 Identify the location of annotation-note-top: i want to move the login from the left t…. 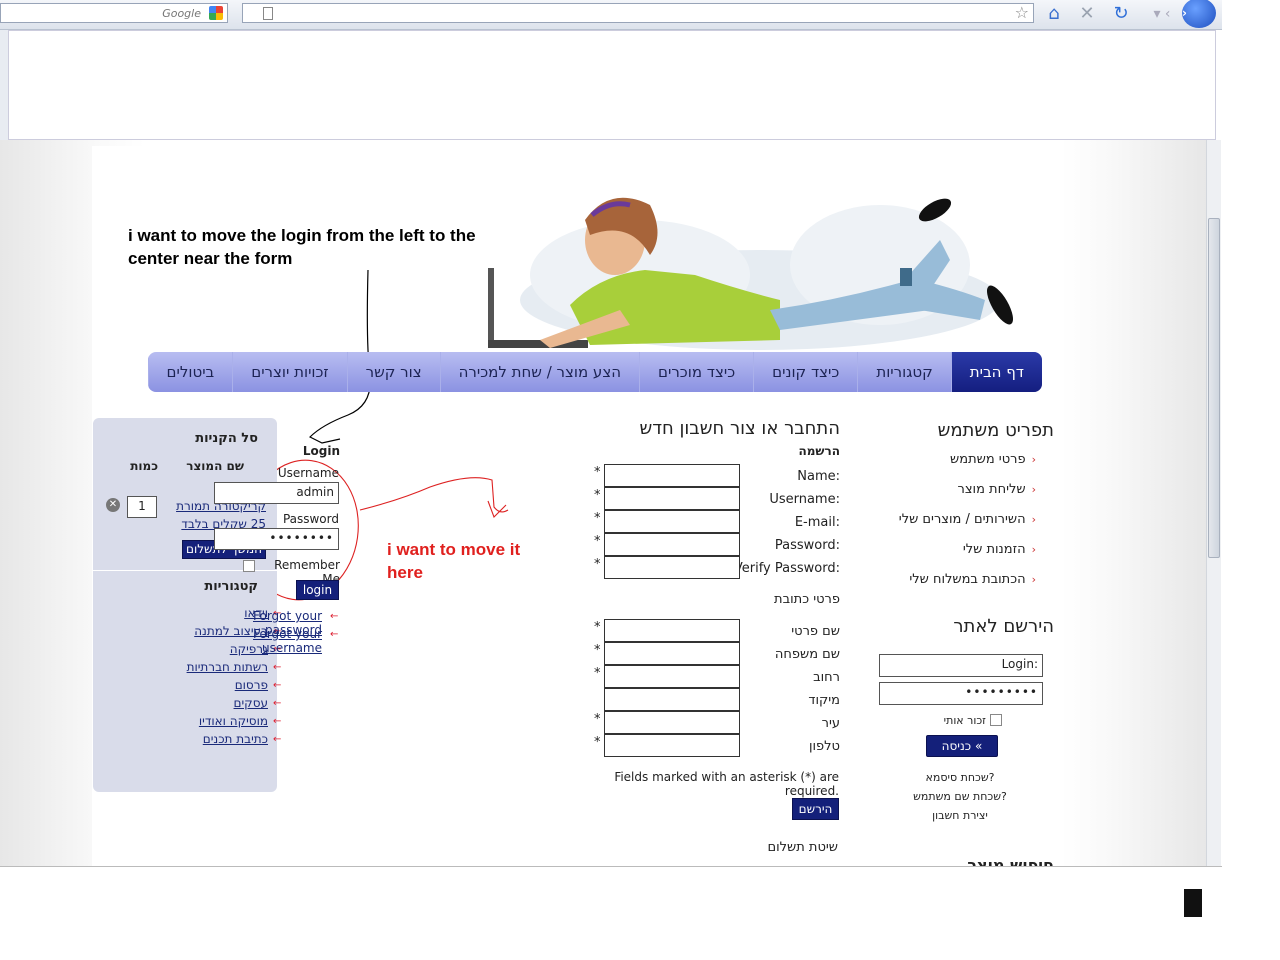
(302, 247).